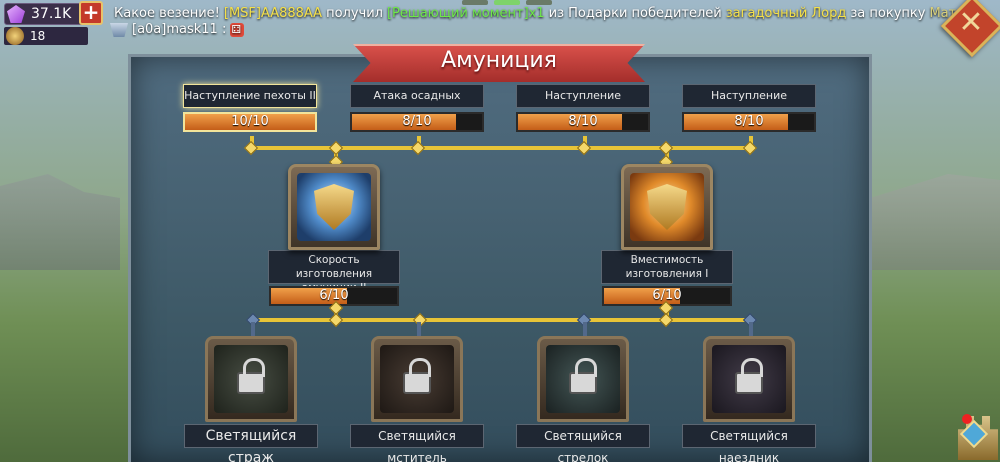 The image size is (1000, 462). What do you see at coordinates (525, 30) in the screenshot?
I see `chat-line-2: [a0a]mask11 :` at bounding box center [525, 30].